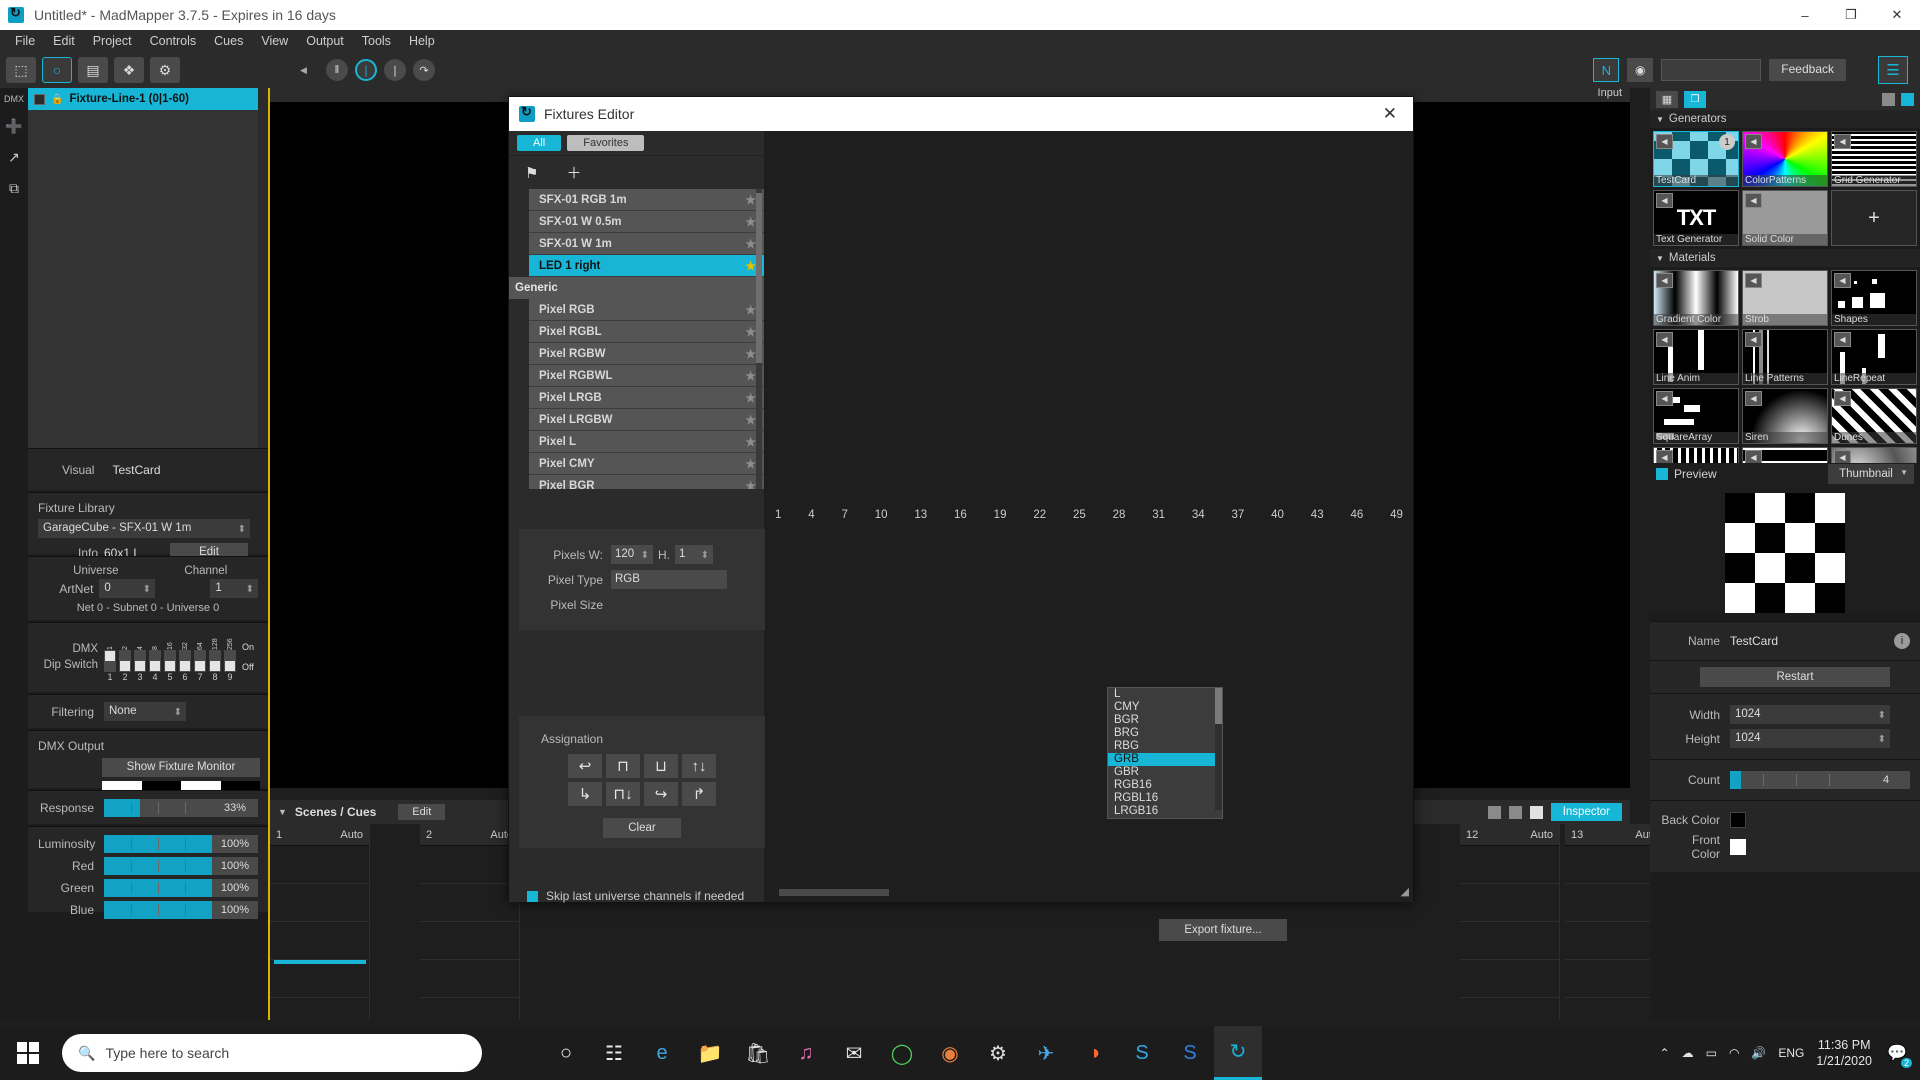  Describe the element at coordinates (1902, 641) in the screenshot. I see `info-icon: i` at that location.